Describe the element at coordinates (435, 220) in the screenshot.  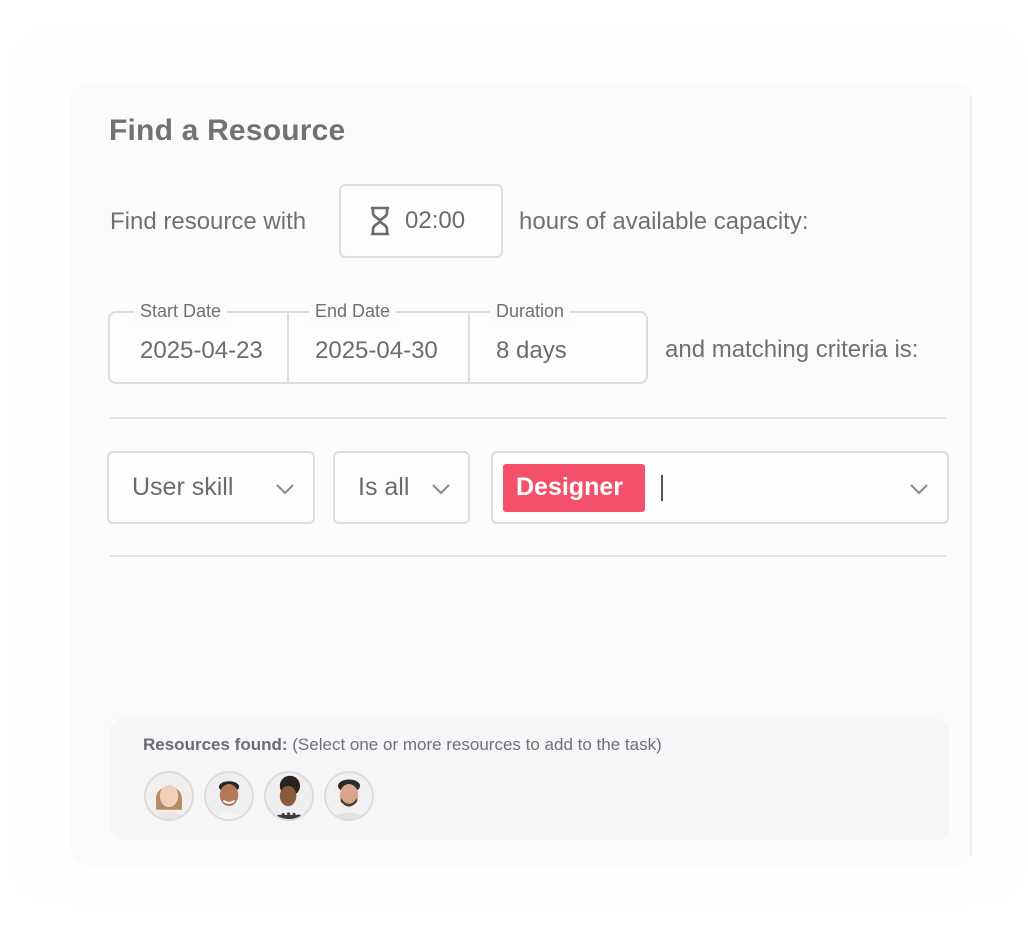
I see `hours-value: 02:00` at that location.